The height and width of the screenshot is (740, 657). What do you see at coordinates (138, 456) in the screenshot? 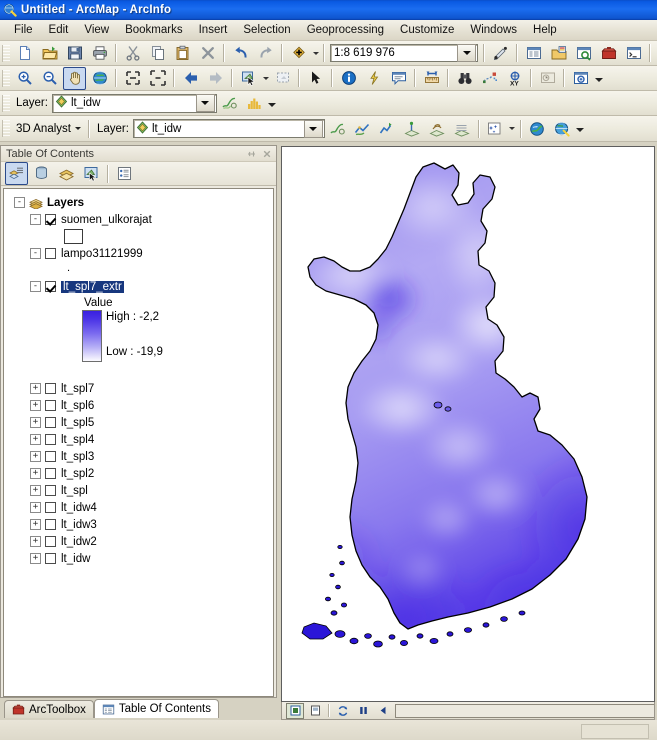
I see `toc-layer-lt_spl3: + lt_spl3` at bounding box center [138, 456].